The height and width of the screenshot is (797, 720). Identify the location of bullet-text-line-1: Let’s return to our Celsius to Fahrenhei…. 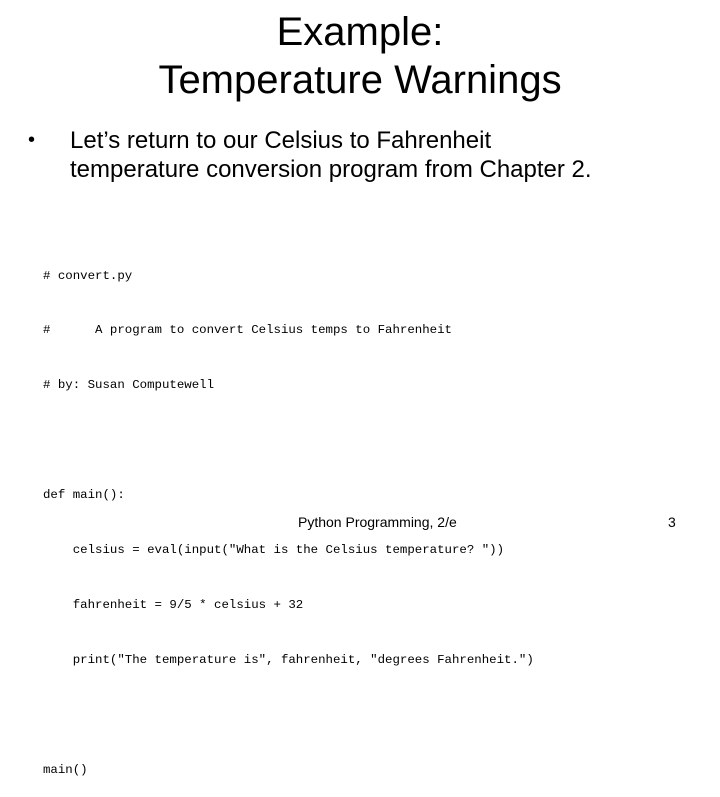
(281, 140).